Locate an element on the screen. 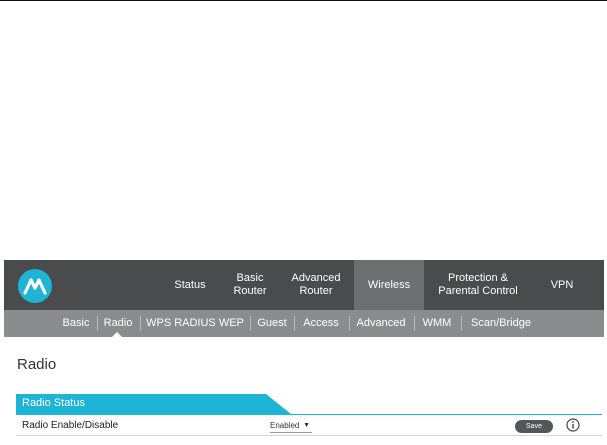  subnav-guest: Guest is located at coordinates (272, 323).